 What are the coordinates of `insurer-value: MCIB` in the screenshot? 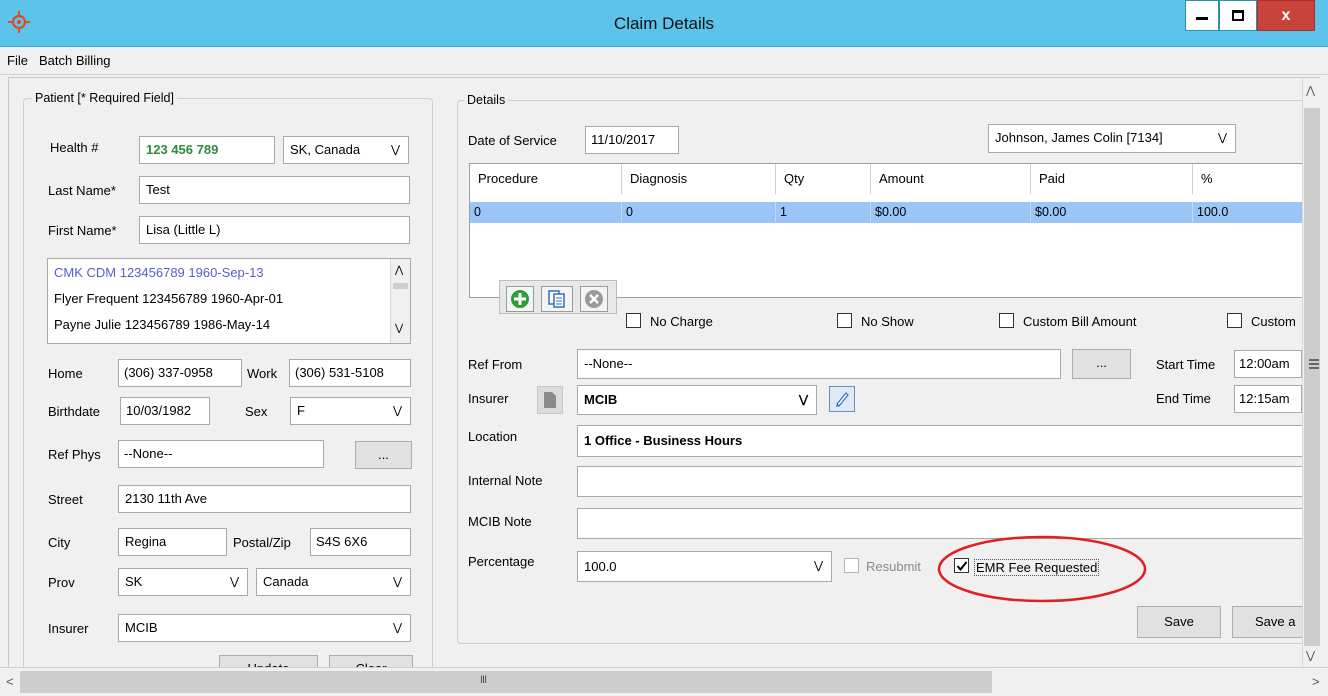 It's located at (601, 399).